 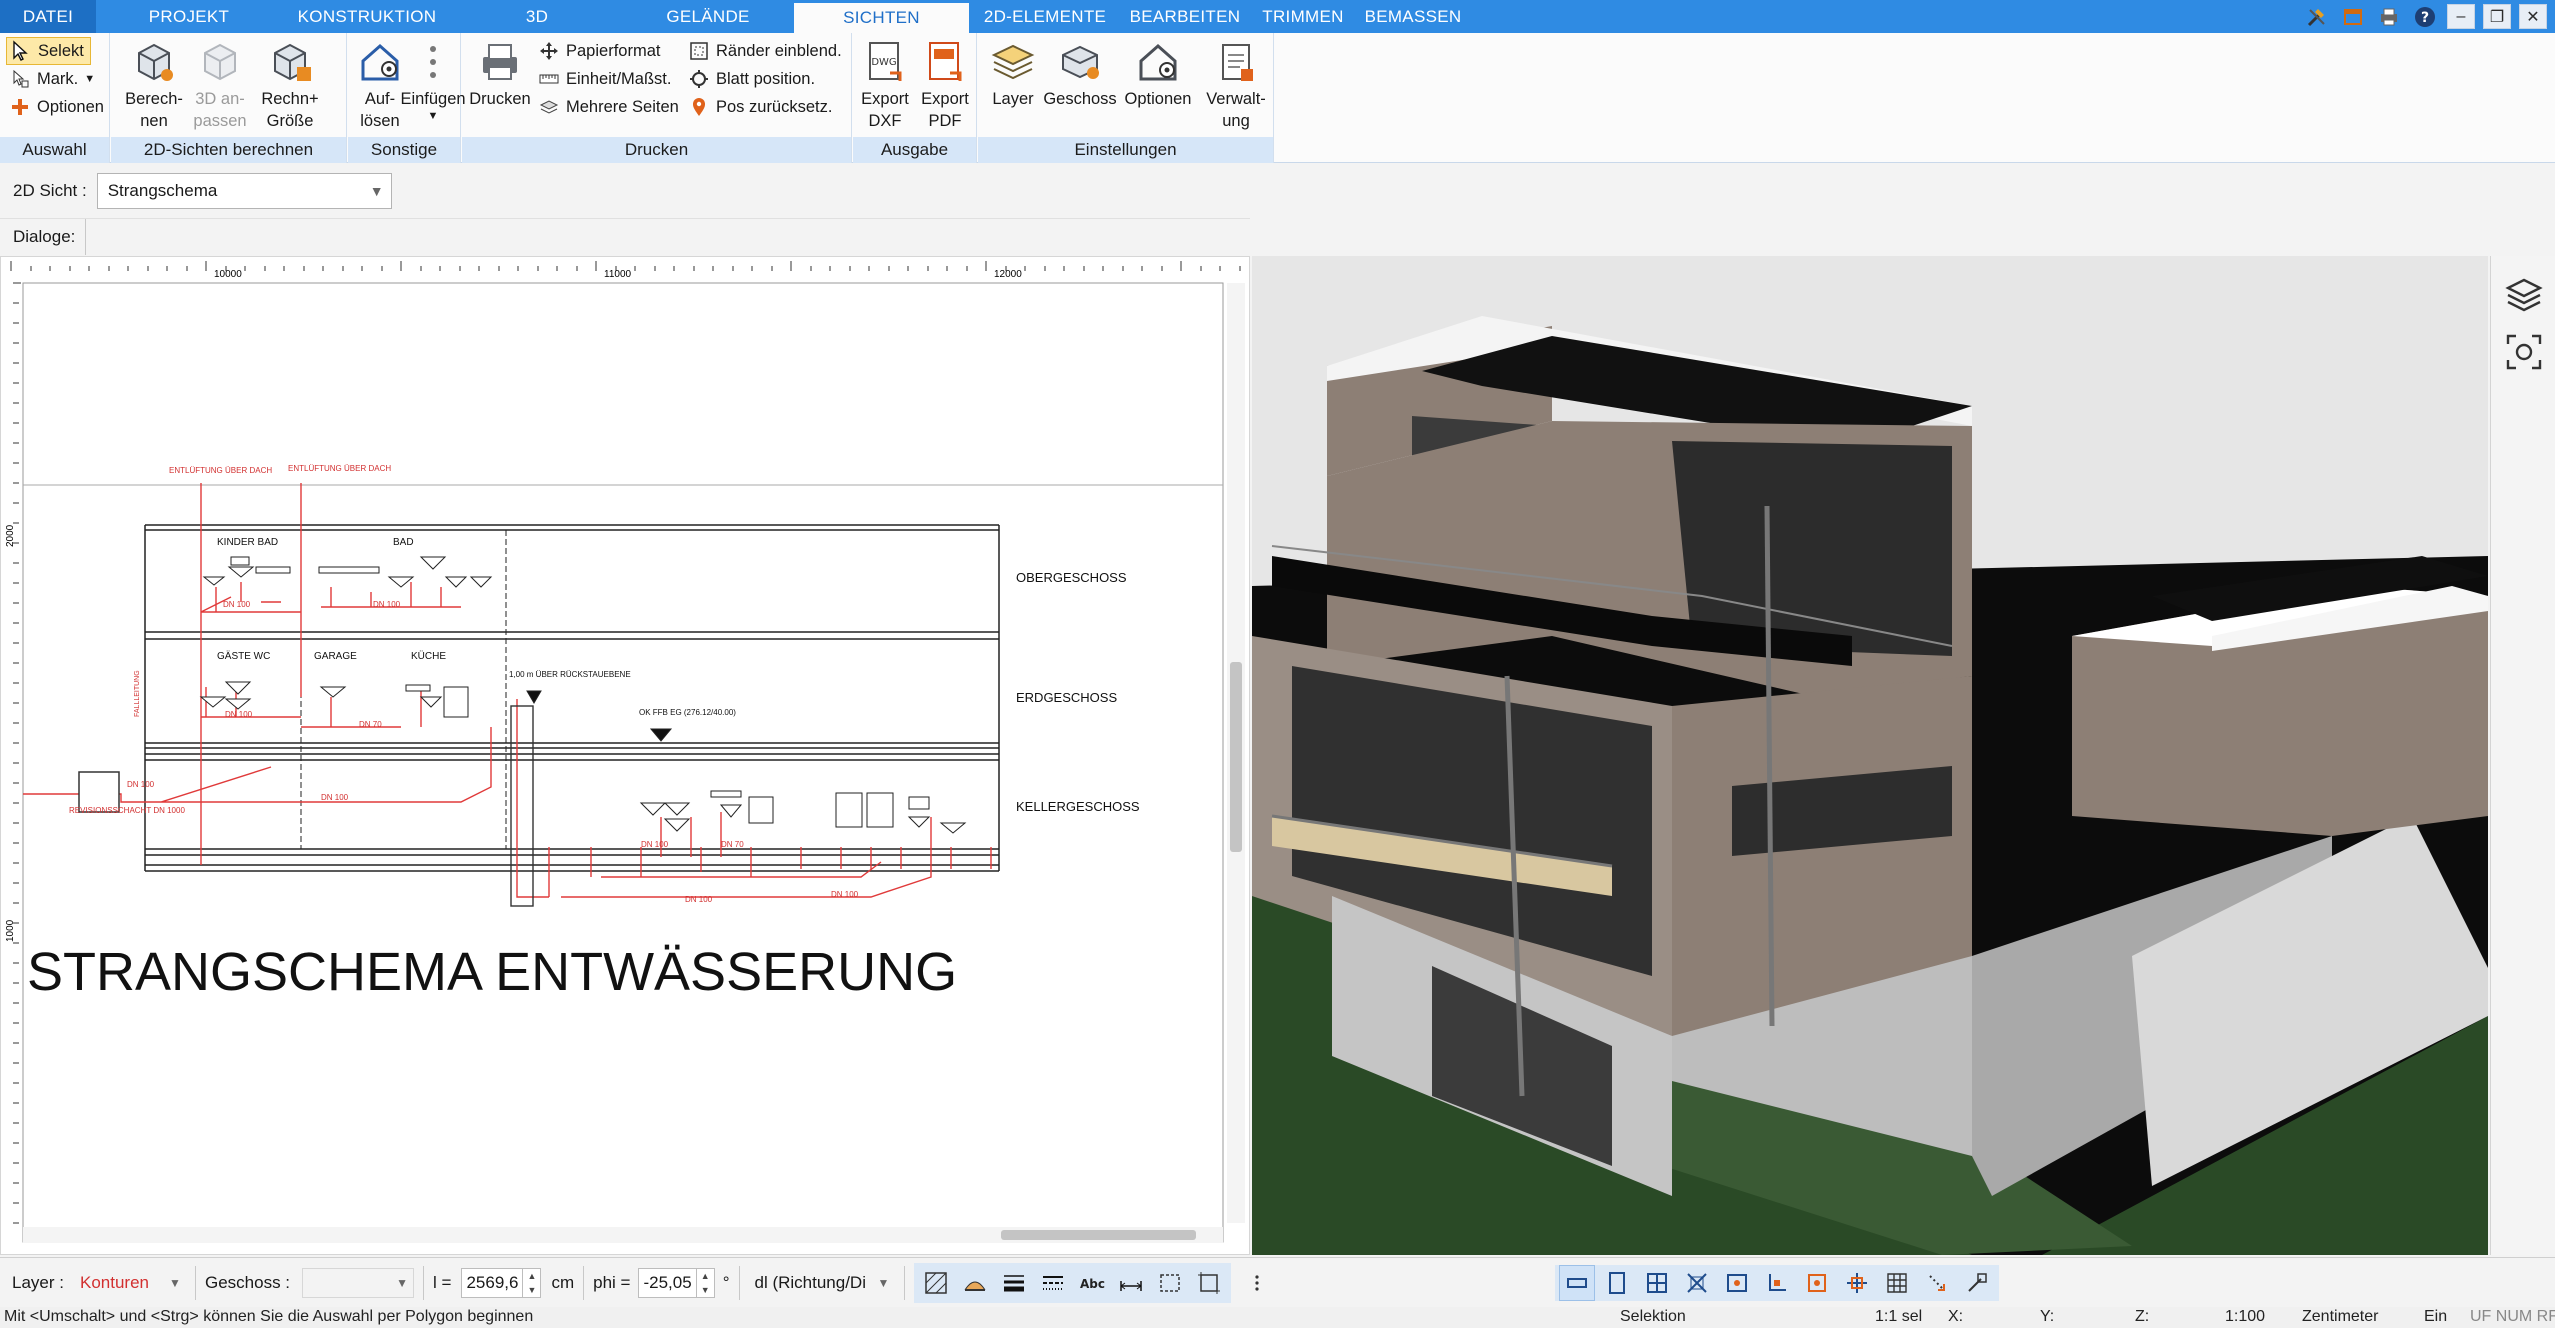 I want to click on length-spinner-icon: ▲ ▼, so click(x=531, y=1282).